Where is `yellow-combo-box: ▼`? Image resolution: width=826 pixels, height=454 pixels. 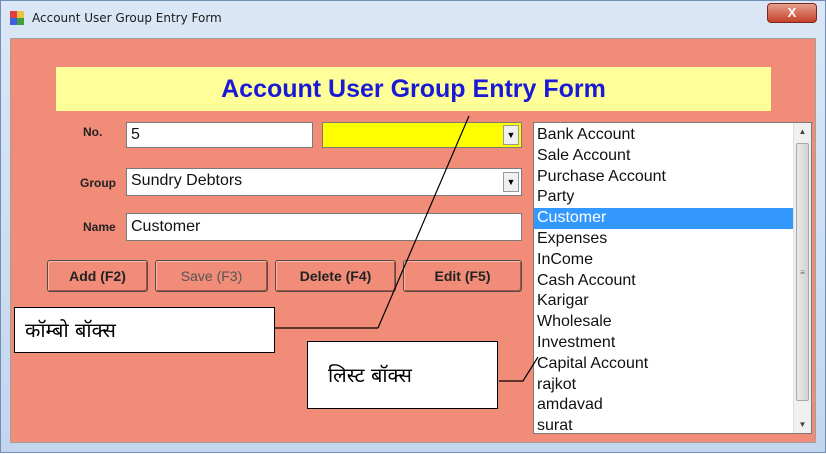
yellow-combo-box: ▼ is located at coordinates (422, 135).